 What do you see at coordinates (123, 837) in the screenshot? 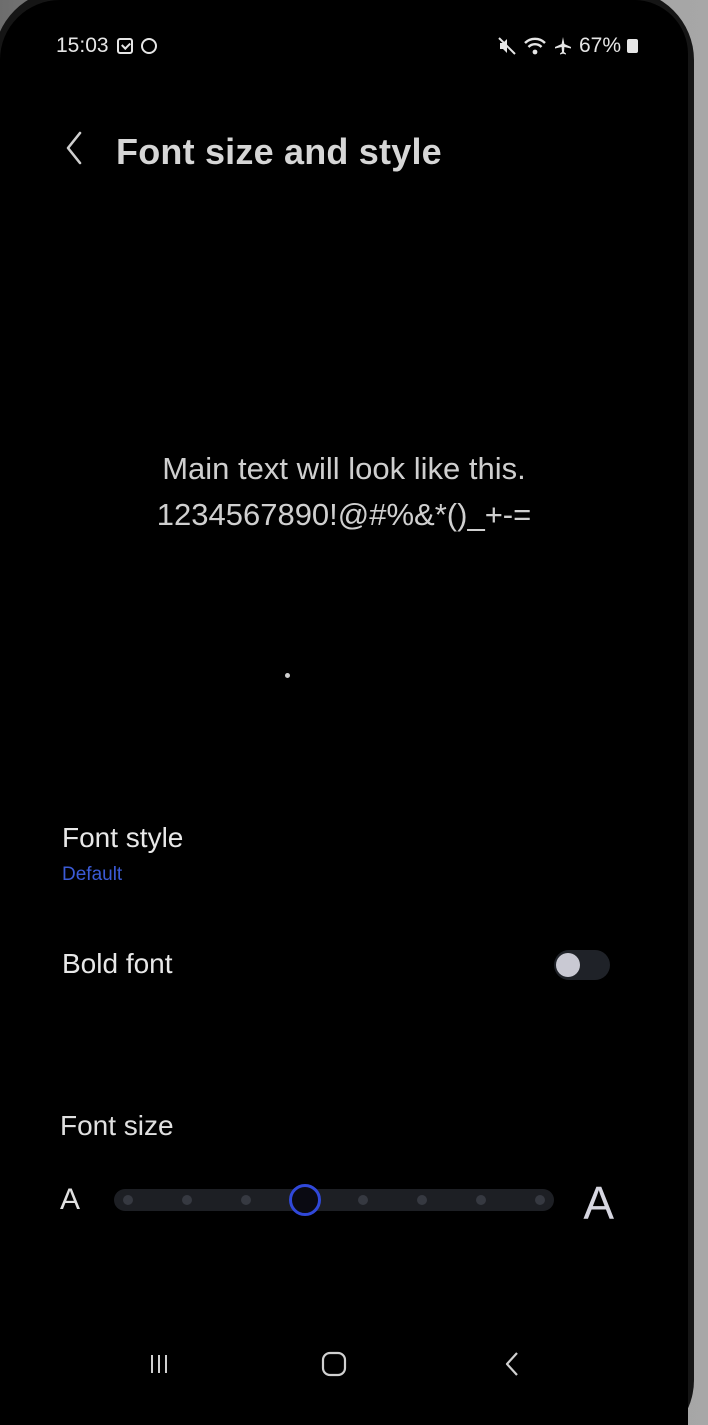
I see `font-style-label: Font style` at bounding box center [123, 837].